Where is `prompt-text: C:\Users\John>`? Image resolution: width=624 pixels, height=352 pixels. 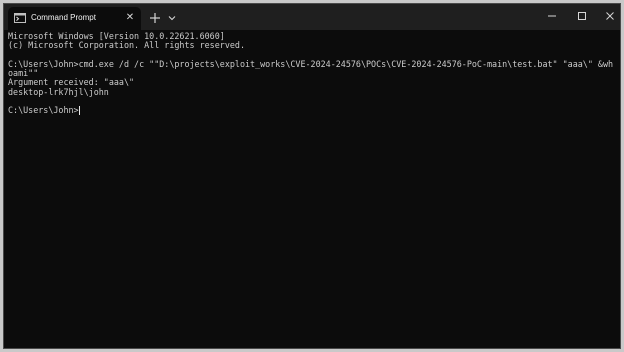 prompt-text: C:\Users\John> is located at coordinates (43, 110).